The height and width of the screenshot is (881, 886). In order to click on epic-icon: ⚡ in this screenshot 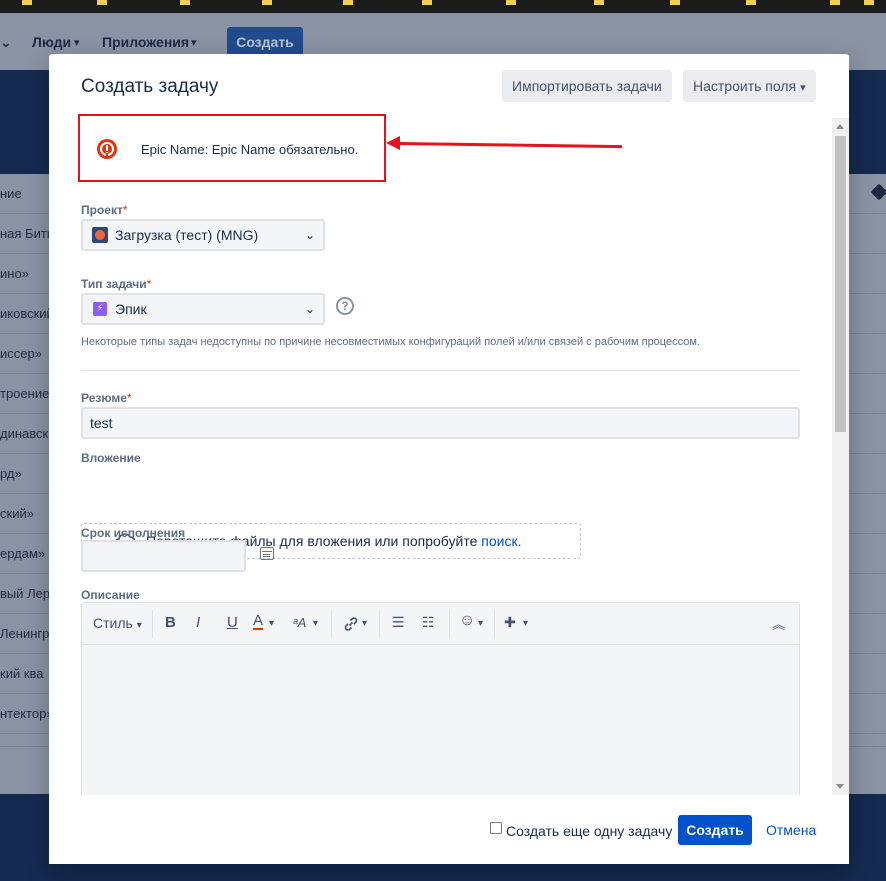, I will do `click(100, 309)`.